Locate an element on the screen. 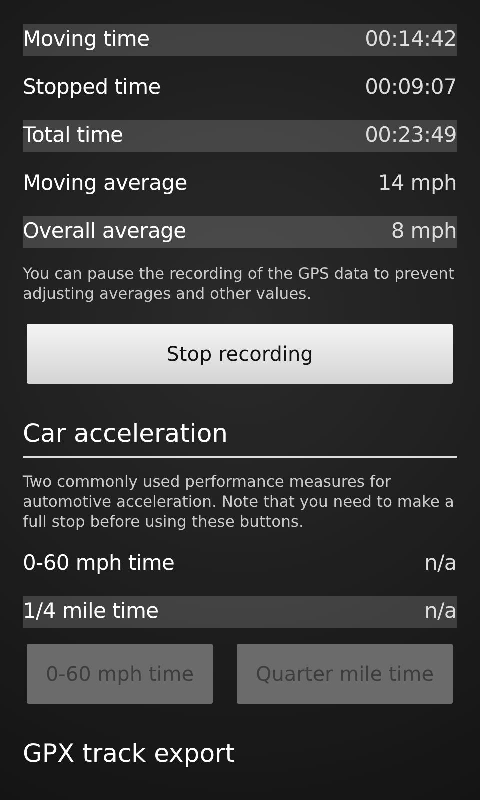  stop-recording-button: Stop recording is located at coordinates (240, 354).